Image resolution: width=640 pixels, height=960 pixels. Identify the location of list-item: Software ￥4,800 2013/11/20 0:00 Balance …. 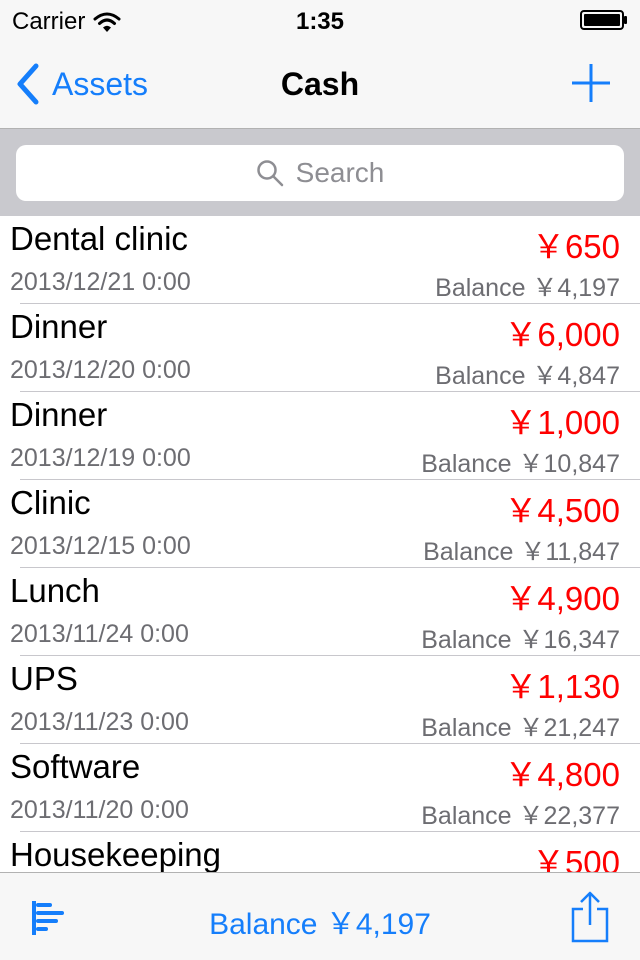
(320, 788).